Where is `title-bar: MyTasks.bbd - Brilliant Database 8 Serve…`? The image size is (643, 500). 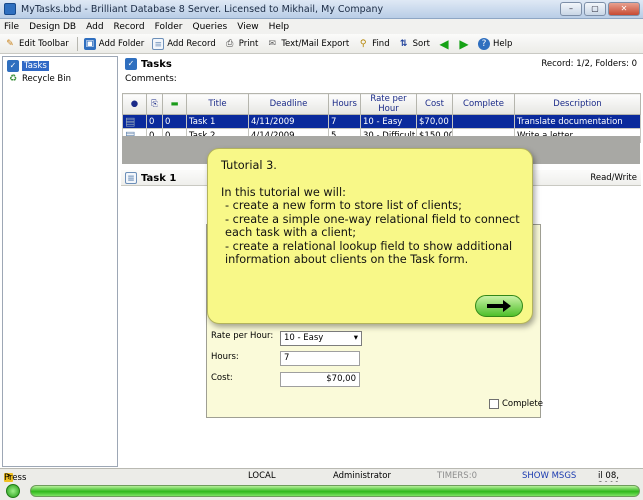 title-bar: MyTasks.bbd - Brilliant Database 8 Serve… is located at coordinates (321, 9).